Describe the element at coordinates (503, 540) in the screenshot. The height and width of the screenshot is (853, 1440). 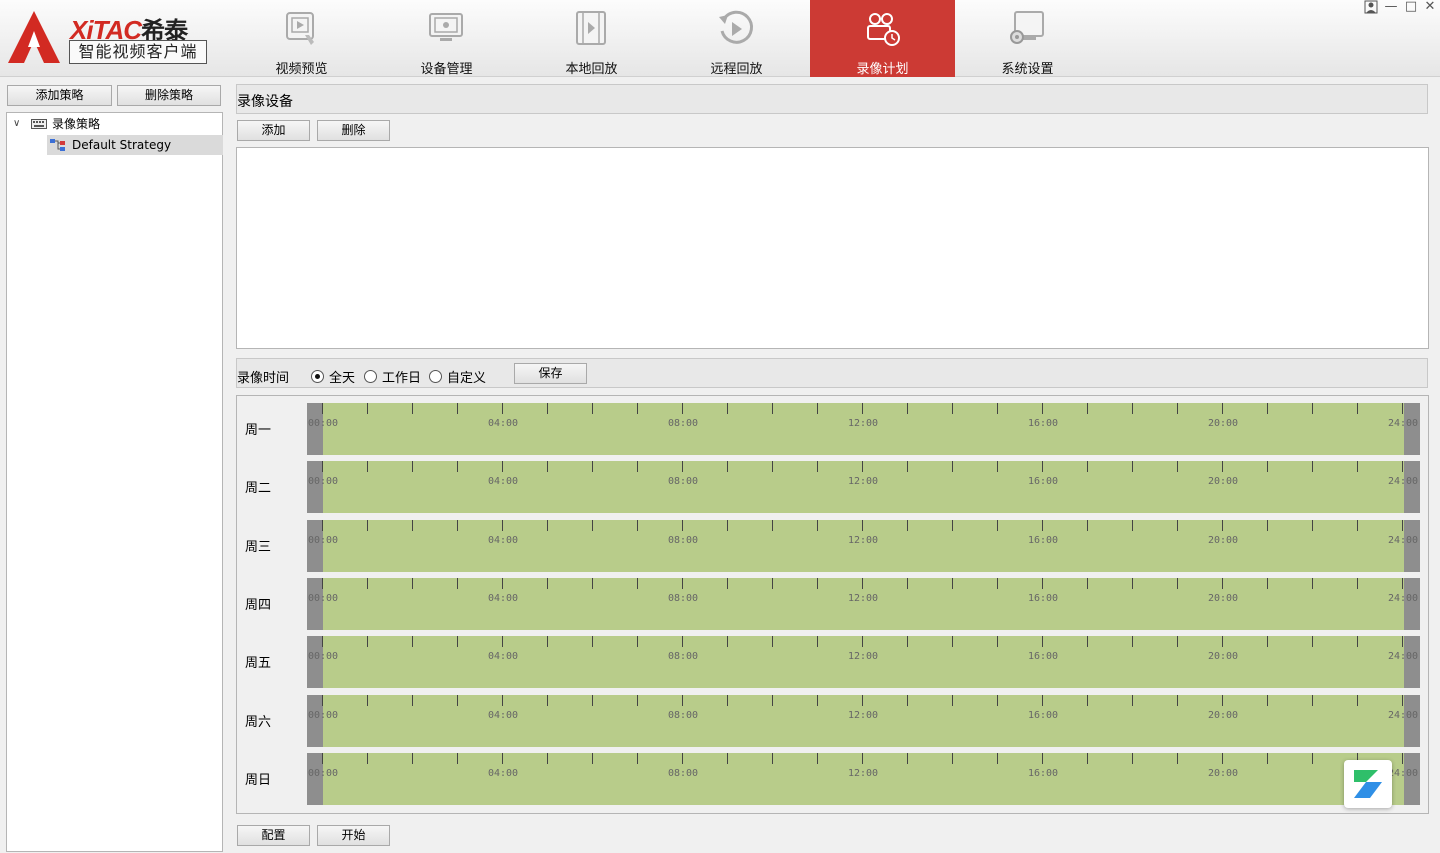
I see `time-label: 04:00` at that location.